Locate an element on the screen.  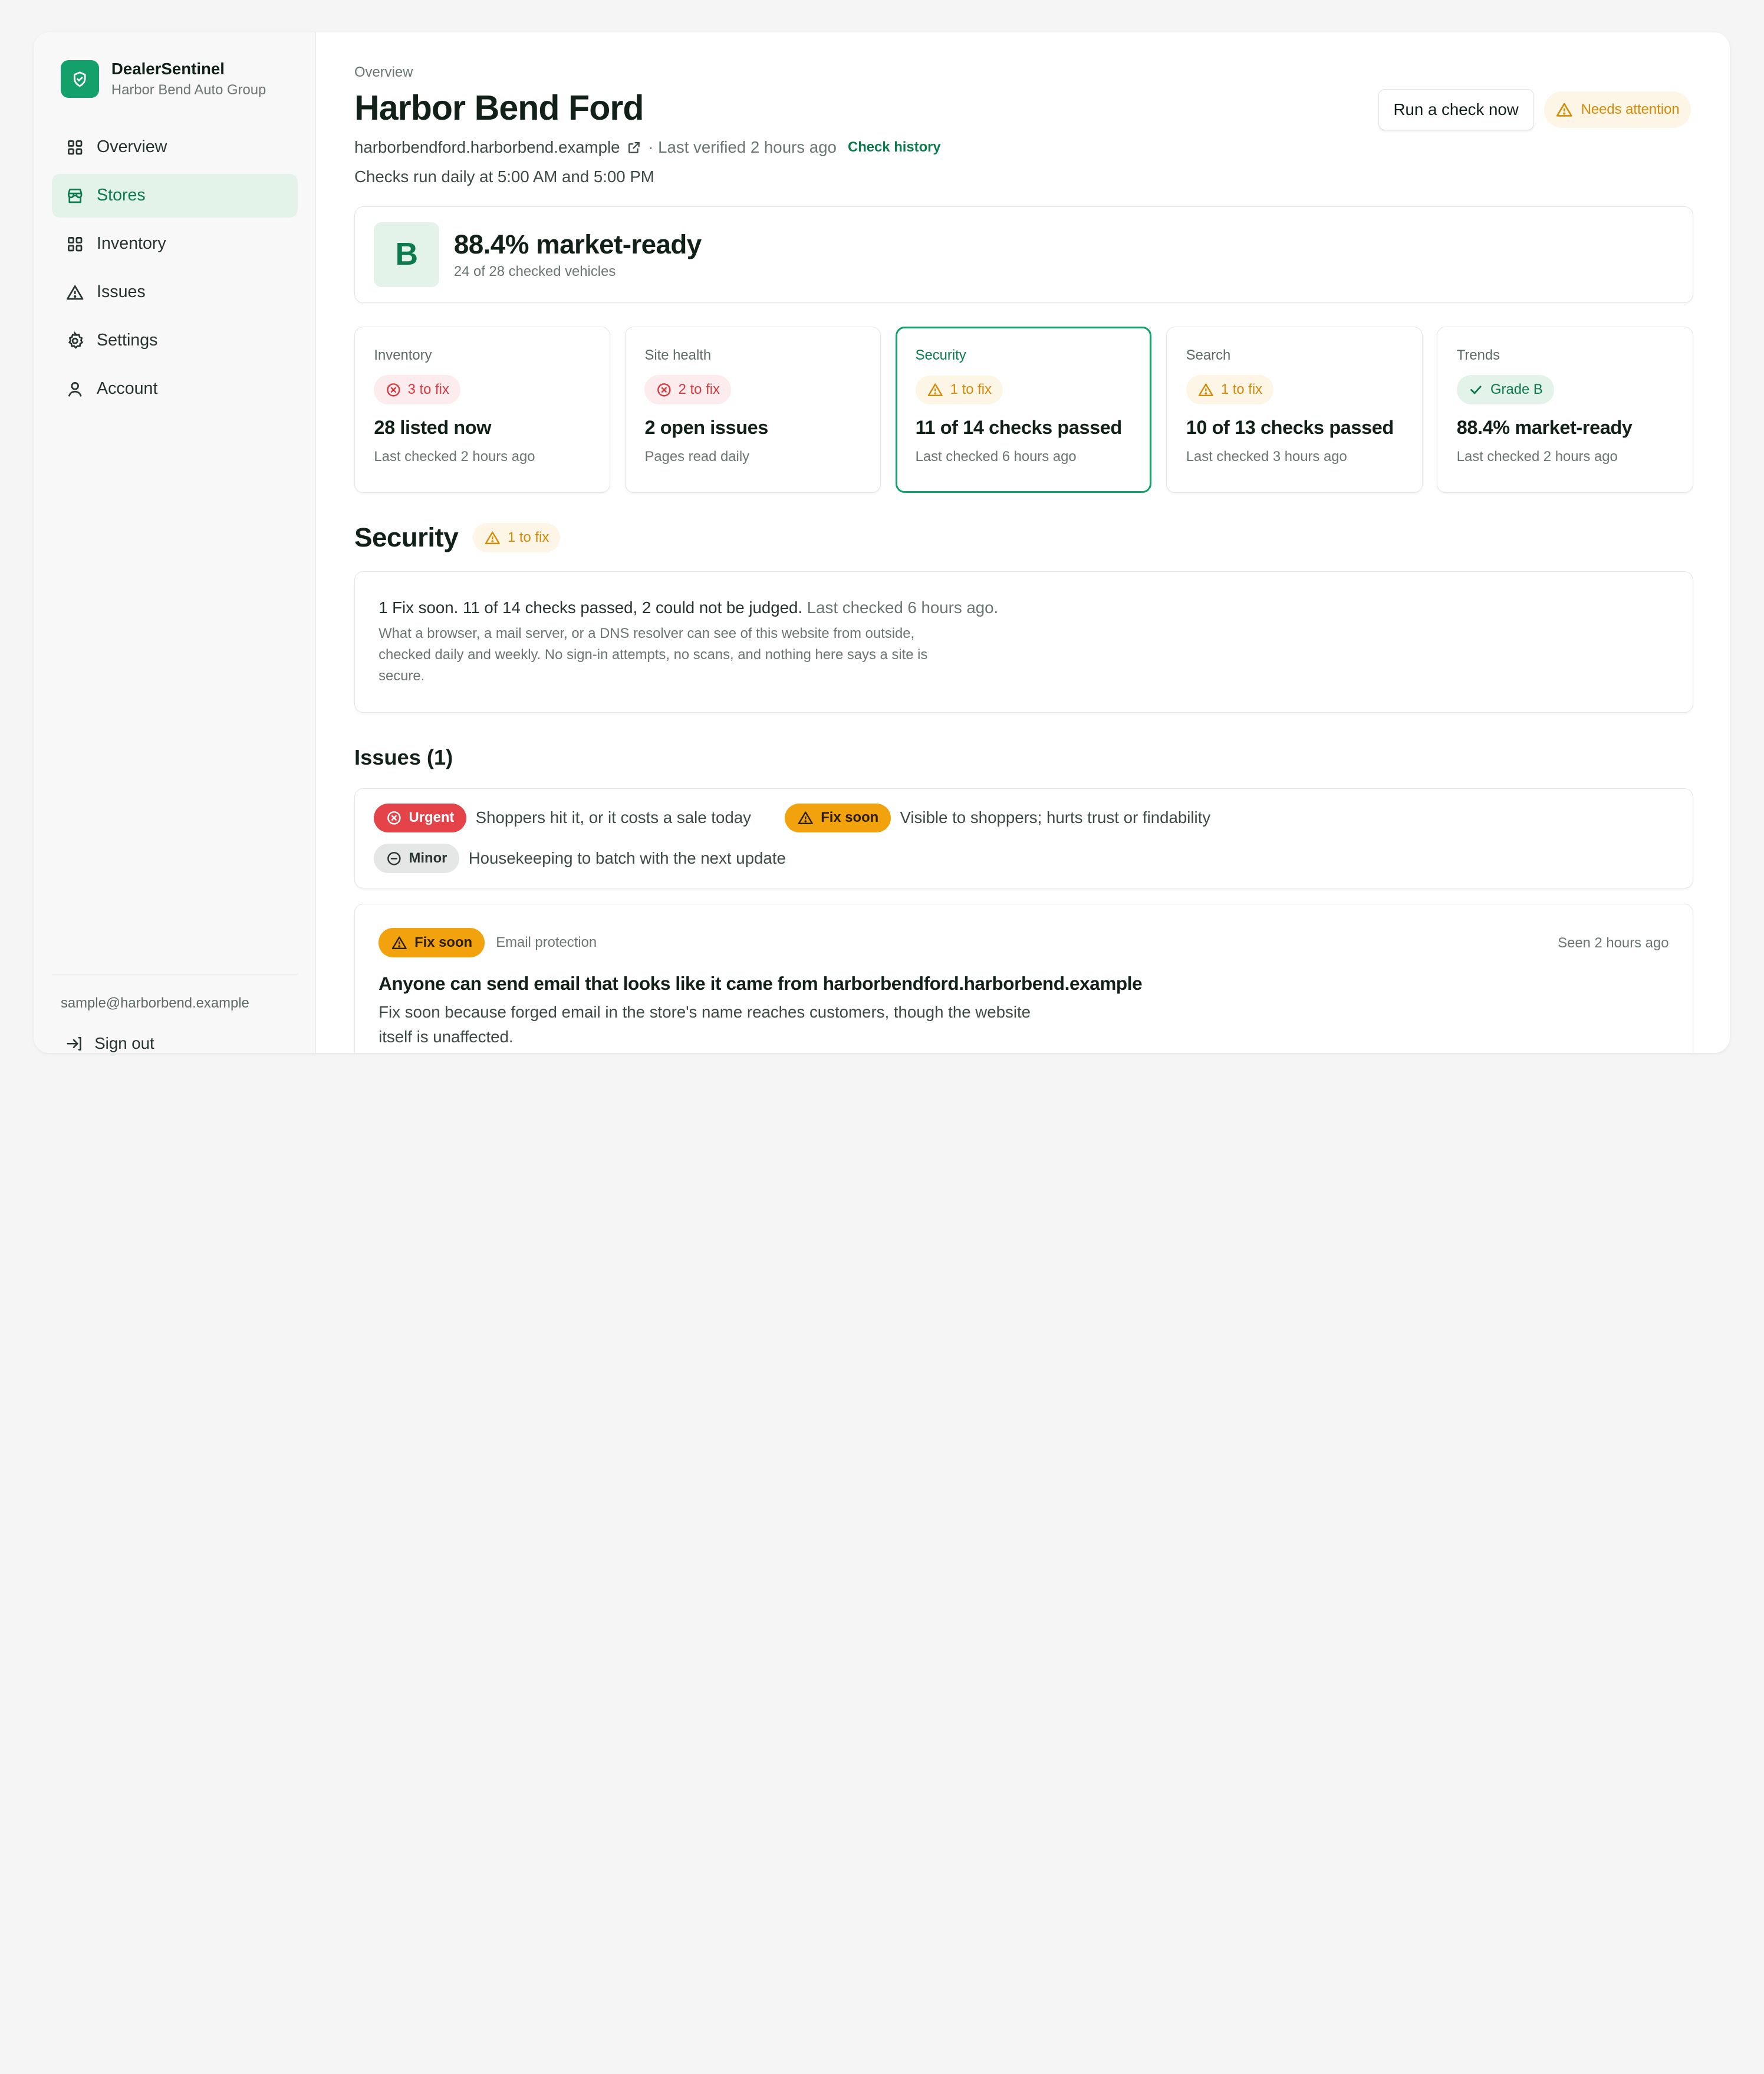
score-detail: 24 of 28 checked vehicles is located at coordinates (534, 271).